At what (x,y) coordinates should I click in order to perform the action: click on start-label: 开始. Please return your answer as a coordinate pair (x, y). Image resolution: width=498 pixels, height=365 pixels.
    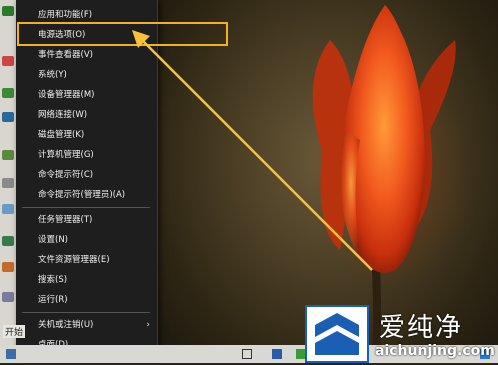
    Looking at the image, I should click on (14, 331).